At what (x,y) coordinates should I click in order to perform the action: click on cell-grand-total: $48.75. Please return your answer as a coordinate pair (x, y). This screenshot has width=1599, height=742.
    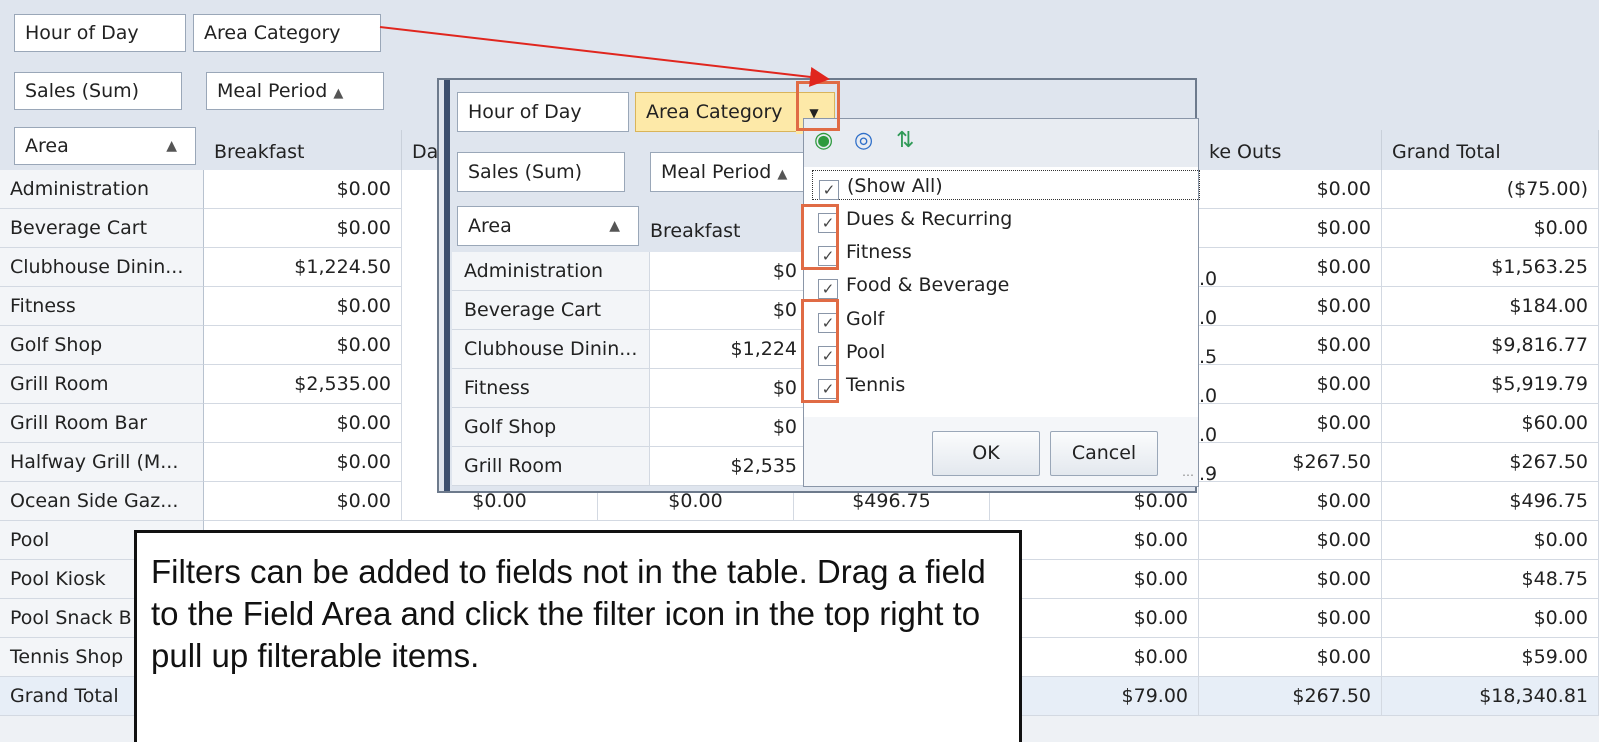
    Looking at the image, I should click on (1490, 579).